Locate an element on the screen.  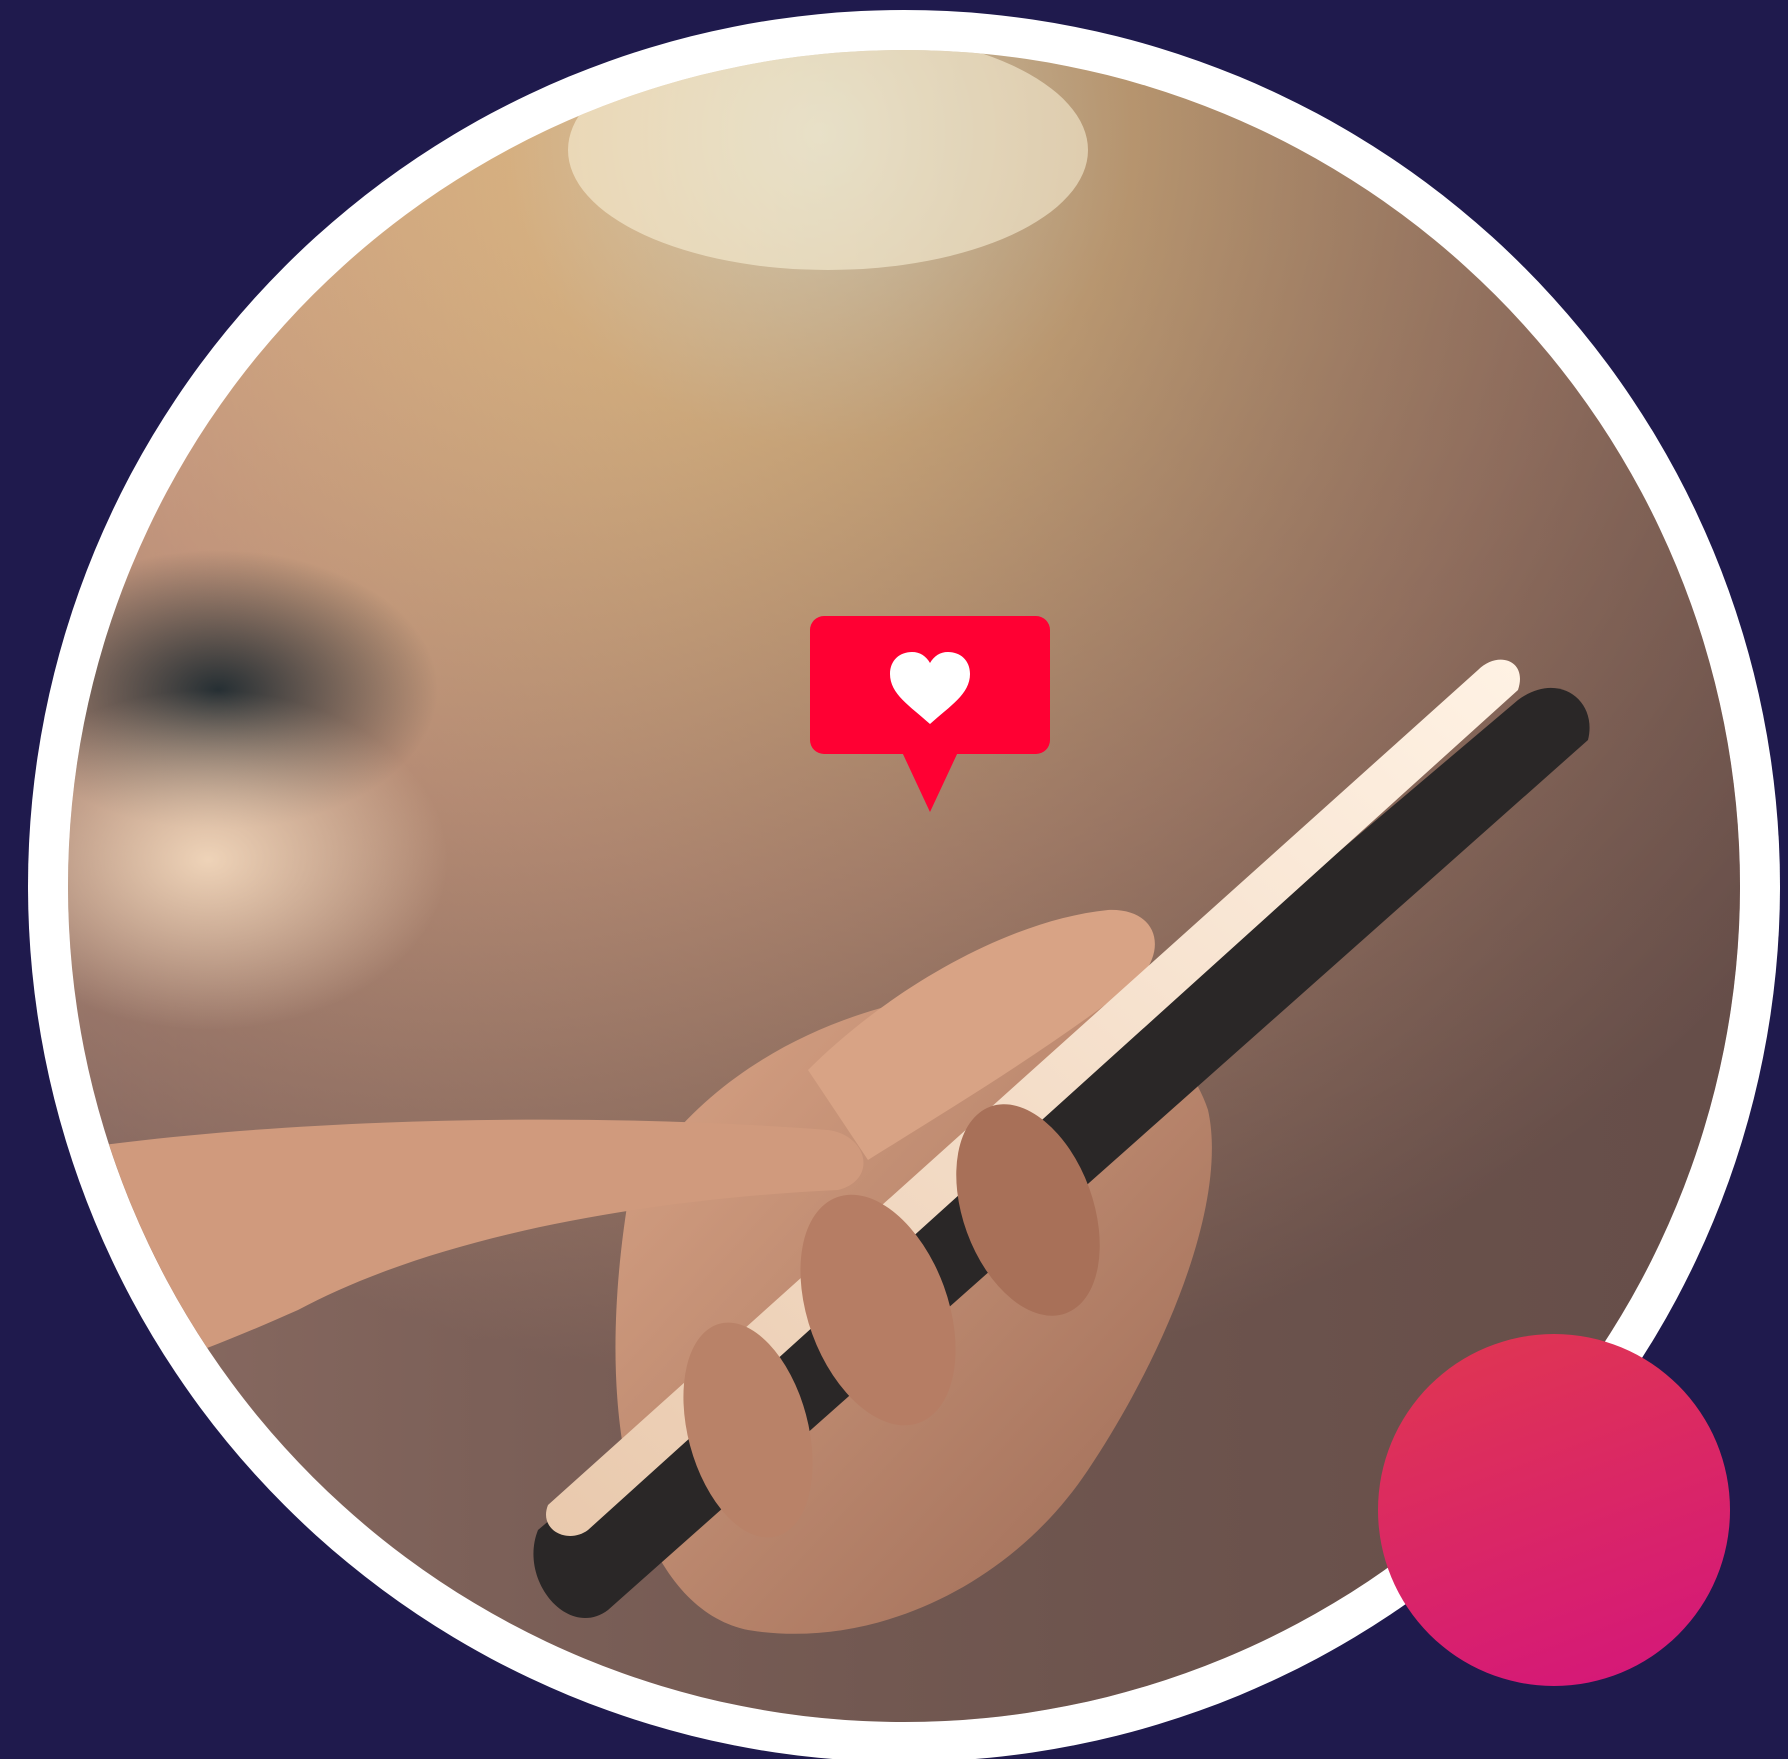
accent-circle is located at coordinates (1554, 1510).